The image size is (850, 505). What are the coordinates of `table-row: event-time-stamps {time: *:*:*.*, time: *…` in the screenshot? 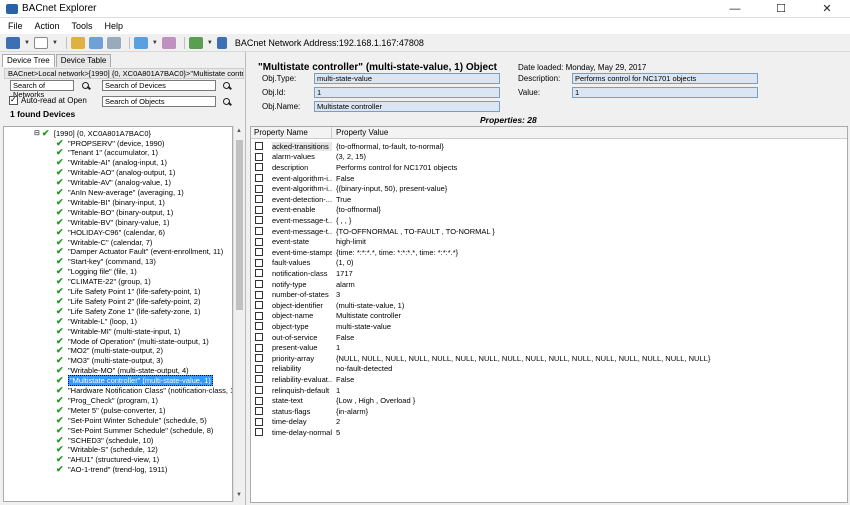 It's located at (549, 252).